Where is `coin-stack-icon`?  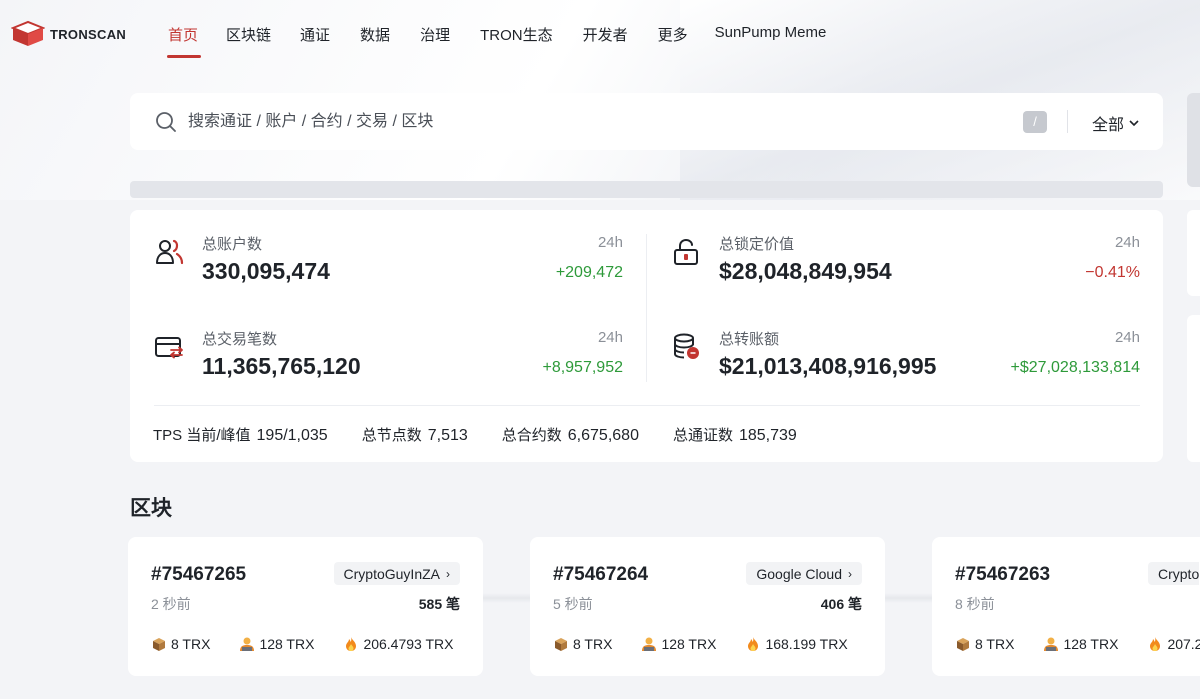
coin-stack-icon is located at coordinates (686, 346).